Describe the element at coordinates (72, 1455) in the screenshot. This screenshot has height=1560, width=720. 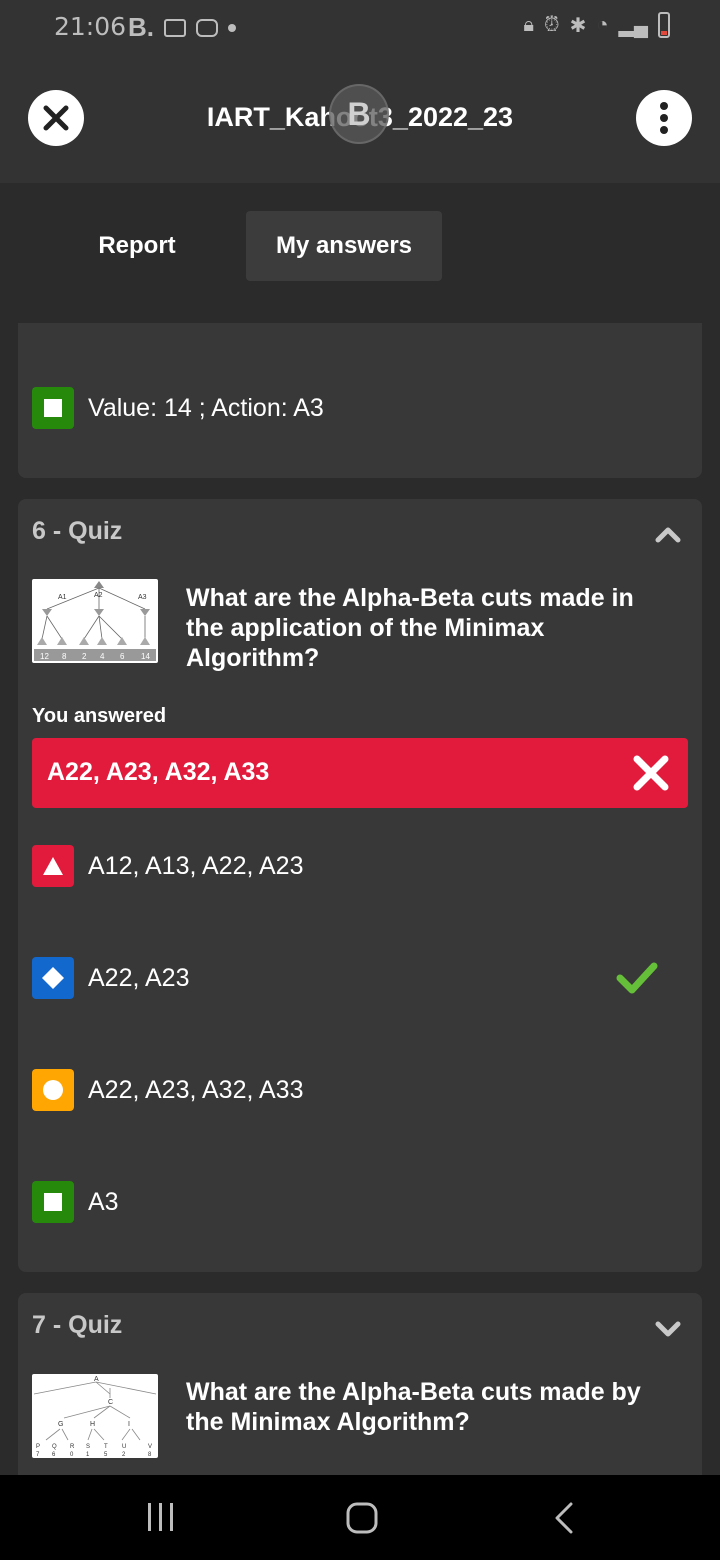
I see `leaf-value: 0` at that location.